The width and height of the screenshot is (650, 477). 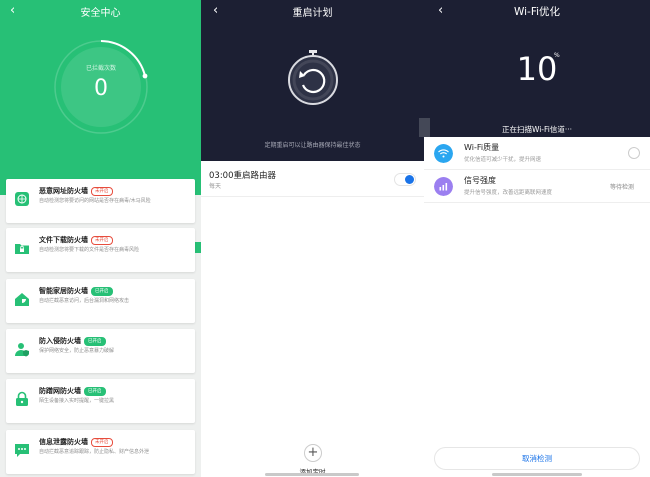 I want to click on card-description: 自动拦截恶意追踪跟踪，防止隐私、财产信息外泄, so click(x=94, y=452).